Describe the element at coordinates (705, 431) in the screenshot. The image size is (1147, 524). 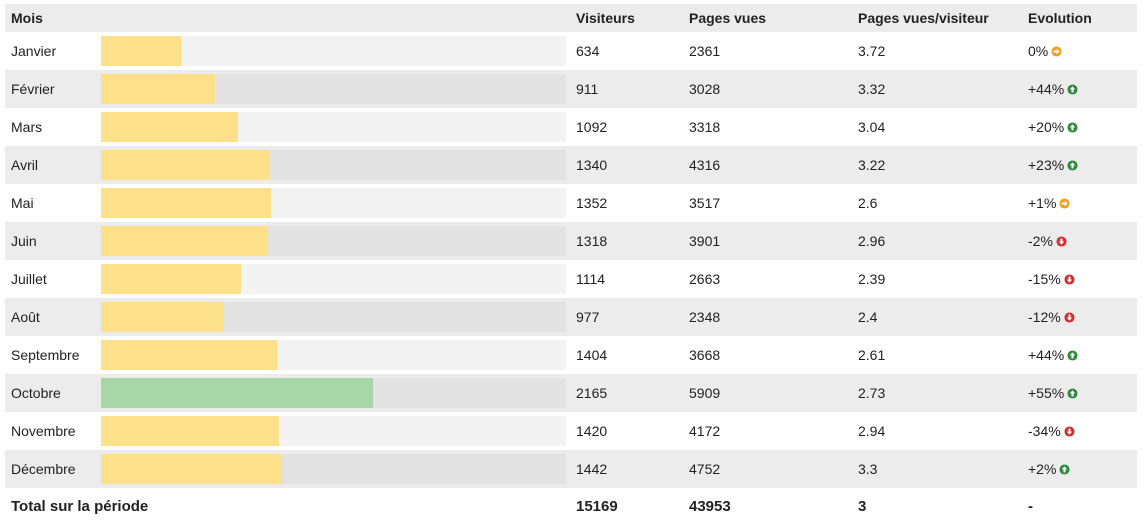
I see `pages-cell: 4172` at that location.